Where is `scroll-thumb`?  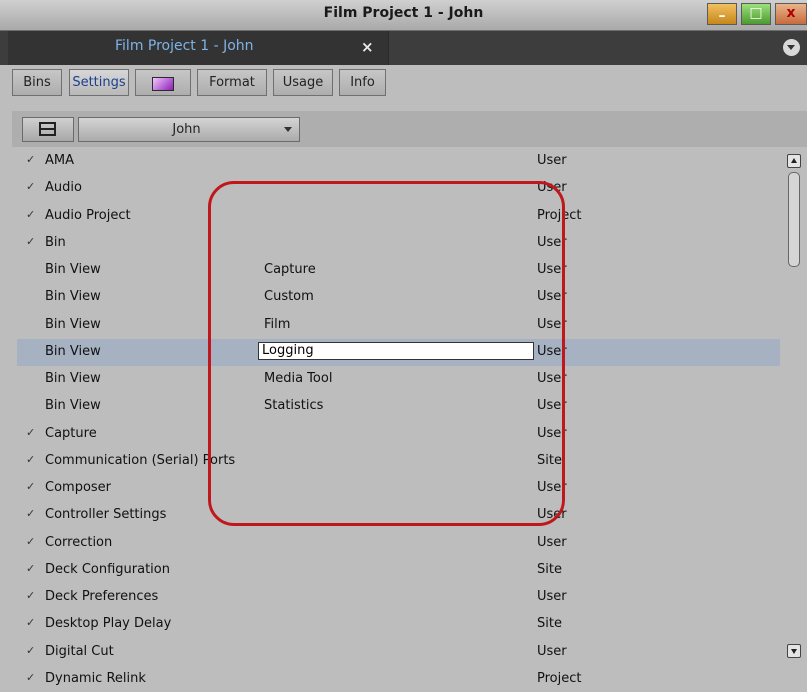
scroll-thumb is located at coordinates (794, 219).